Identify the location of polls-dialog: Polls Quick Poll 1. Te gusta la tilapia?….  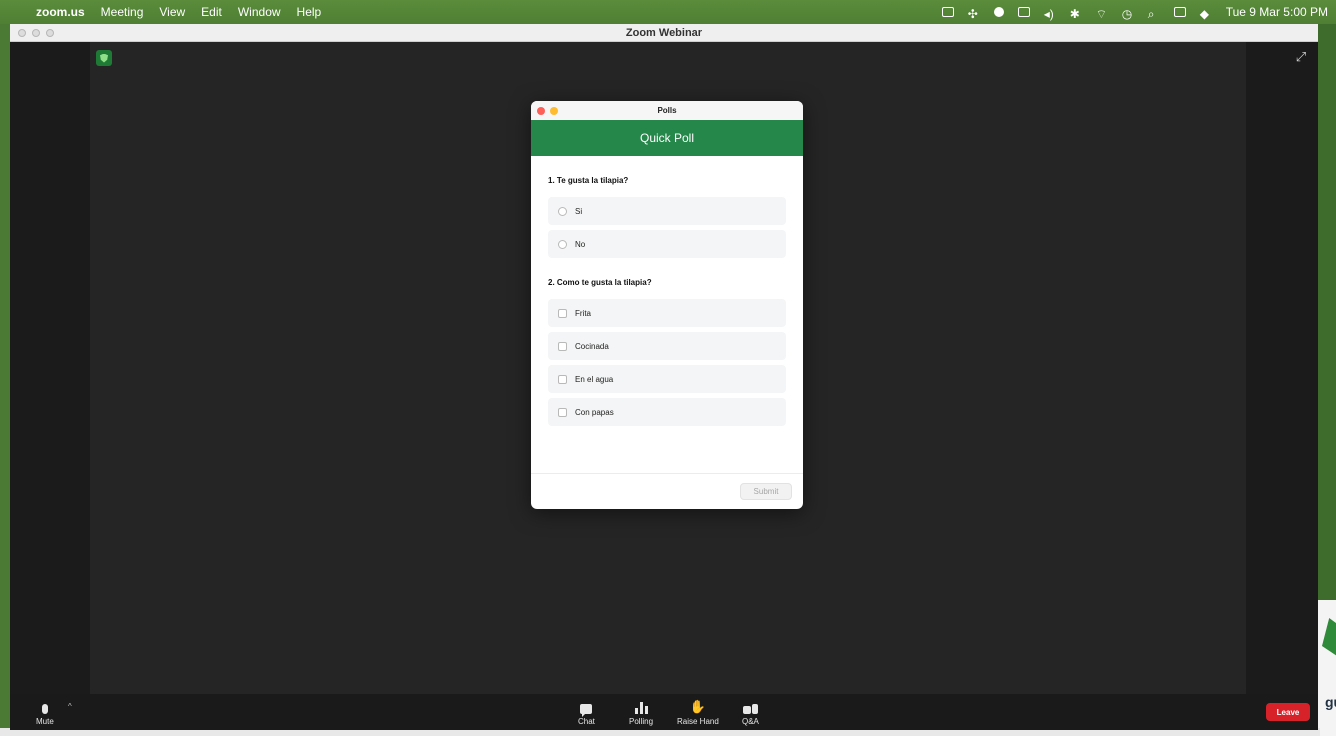
(667, 305).